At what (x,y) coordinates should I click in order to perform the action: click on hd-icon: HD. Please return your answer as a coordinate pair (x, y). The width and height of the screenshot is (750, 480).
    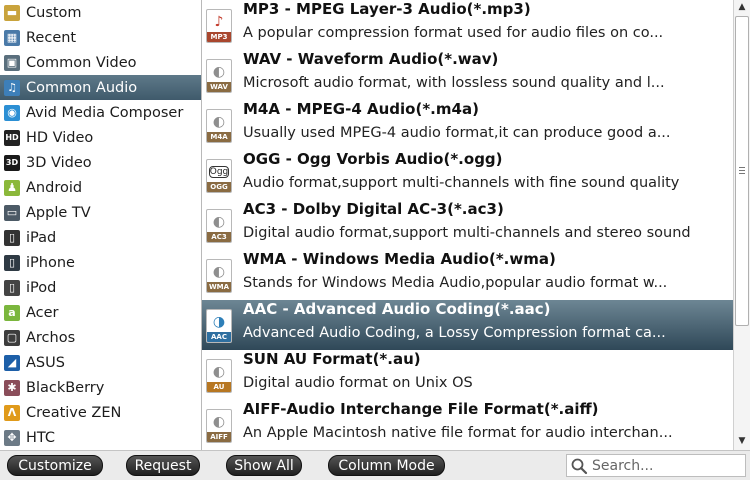
    Looking at the image, I should click on (12, 137).